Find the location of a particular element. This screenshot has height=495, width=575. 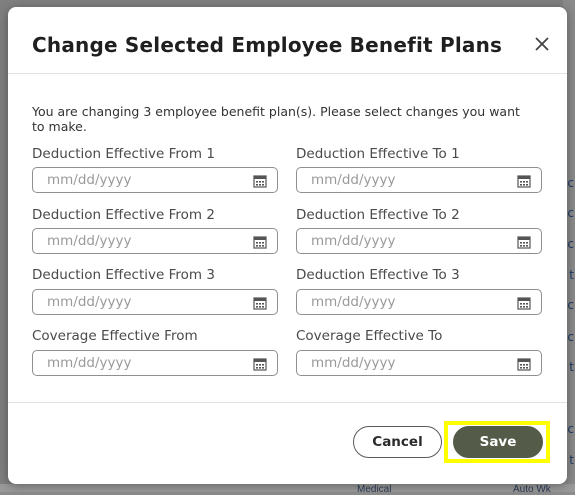

coverage-to-label: Coverage Effective To is located at coordinates (369, 336).